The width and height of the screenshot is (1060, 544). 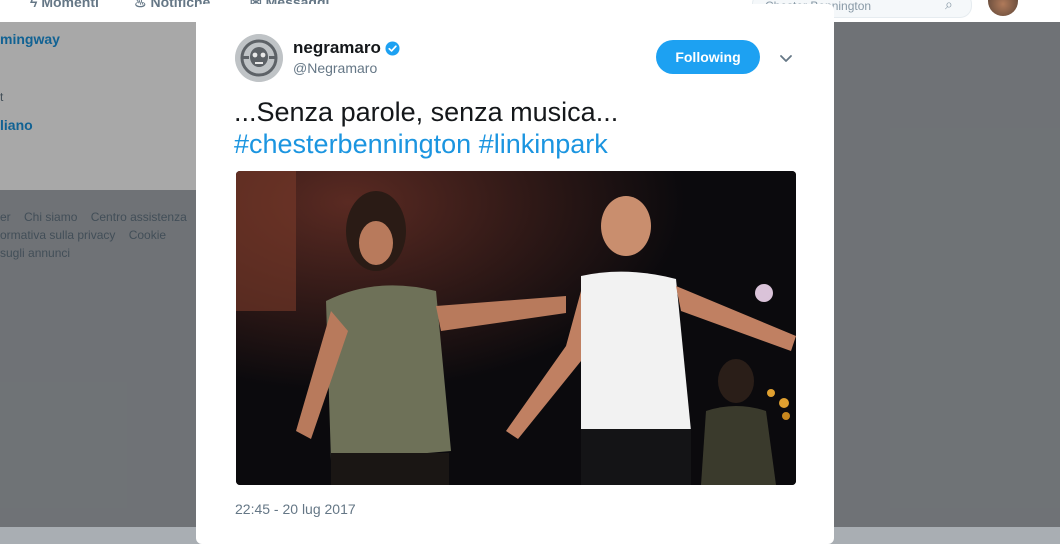 What do you see at coordinates (140, 5) in the screenshot?
I see `bell-icon: ♨` at bounding box center [140, 5].